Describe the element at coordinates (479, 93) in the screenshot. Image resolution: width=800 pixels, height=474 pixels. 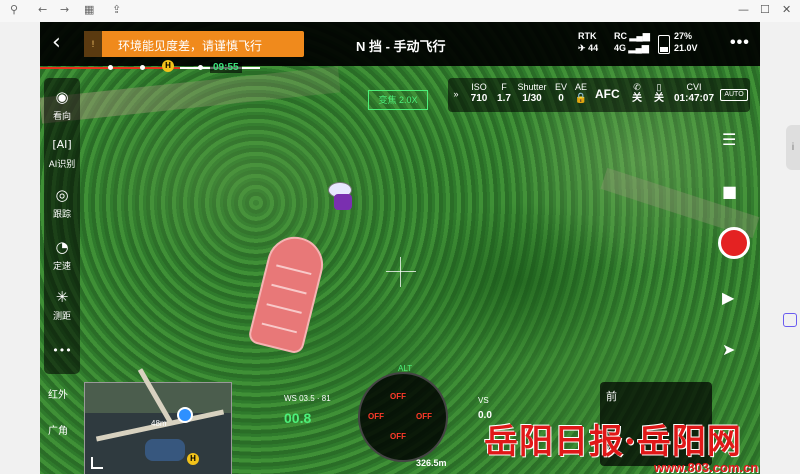
I see `iso-setting: ISO 710` at that location.